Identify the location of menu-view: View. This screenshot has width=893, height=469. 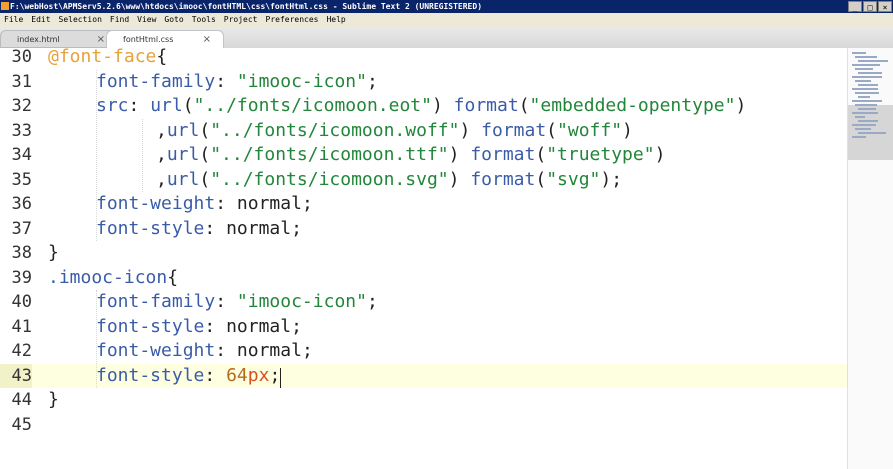
(146, 20).